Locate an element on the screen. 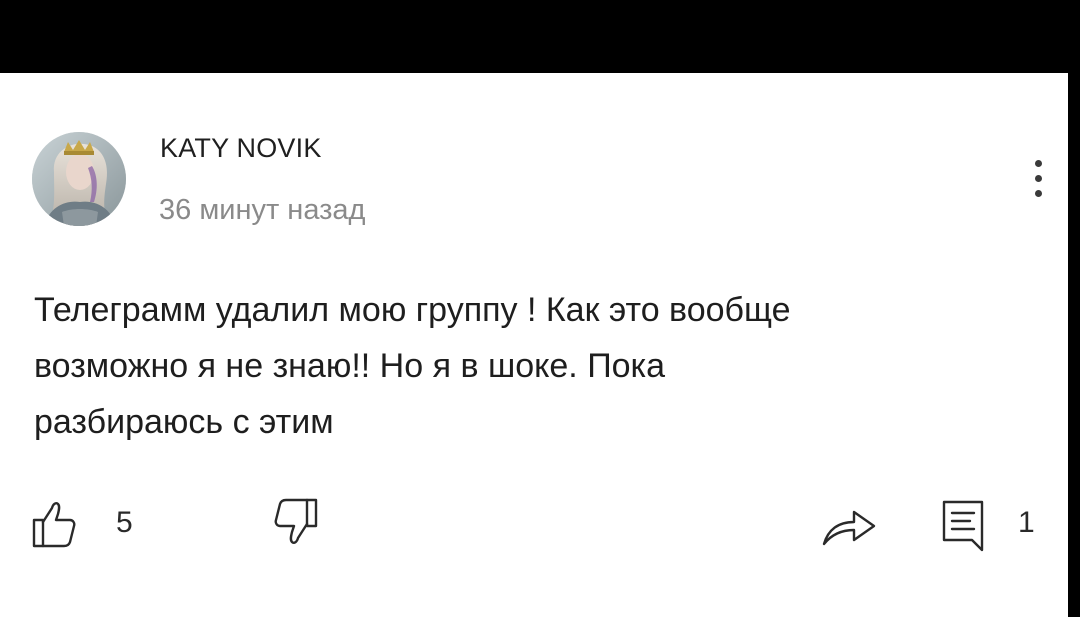 This screenshot has height=617, width=1080. avatar-image is located at coordinates (79, 179).